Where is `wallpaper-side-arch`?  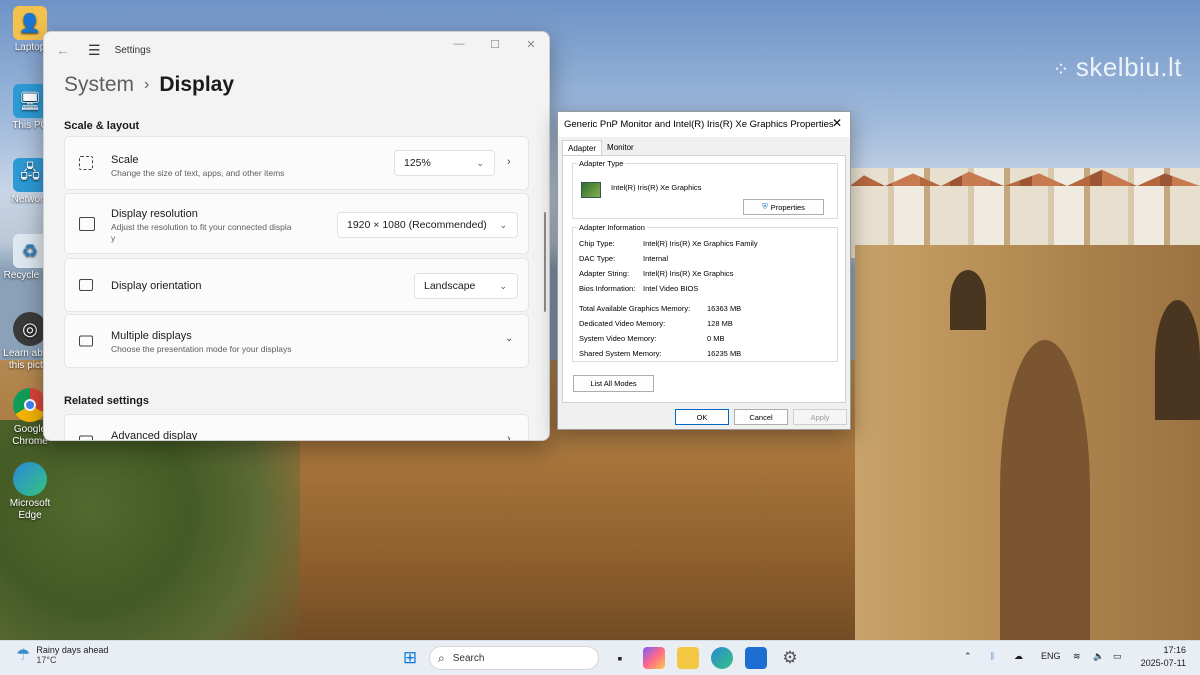 wallpaper-side-arch is located at coordinates (1177, 360).